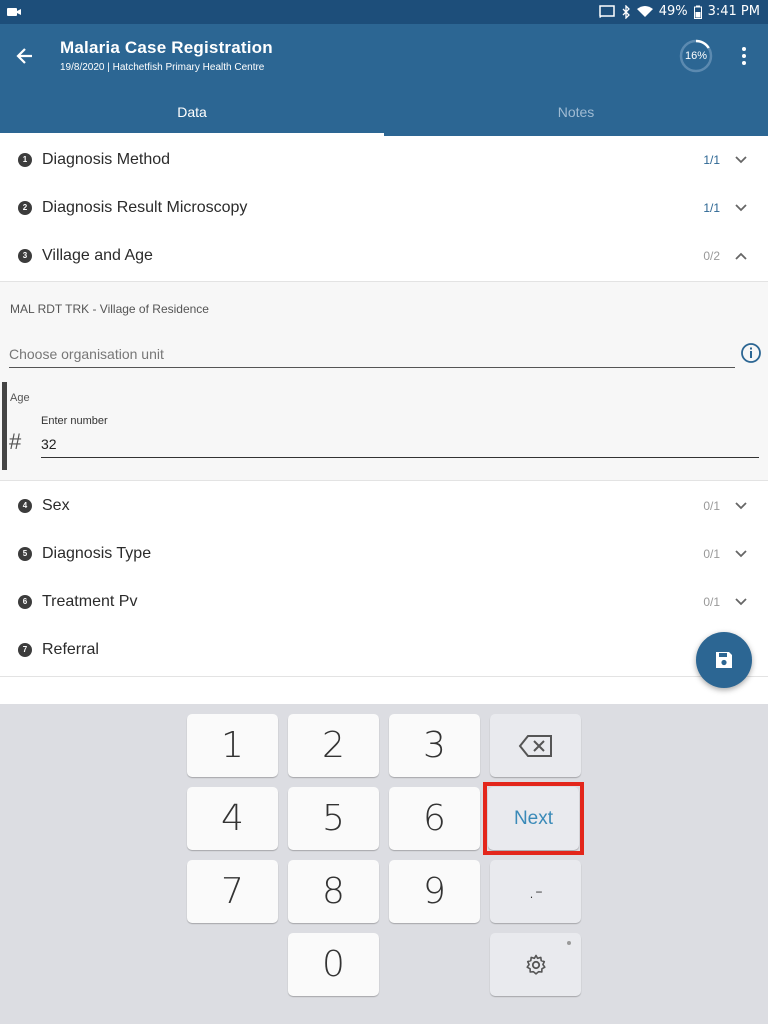 This screenshot has width=768, height=1024. I want to click on section-number: 3, so click(25, 256).